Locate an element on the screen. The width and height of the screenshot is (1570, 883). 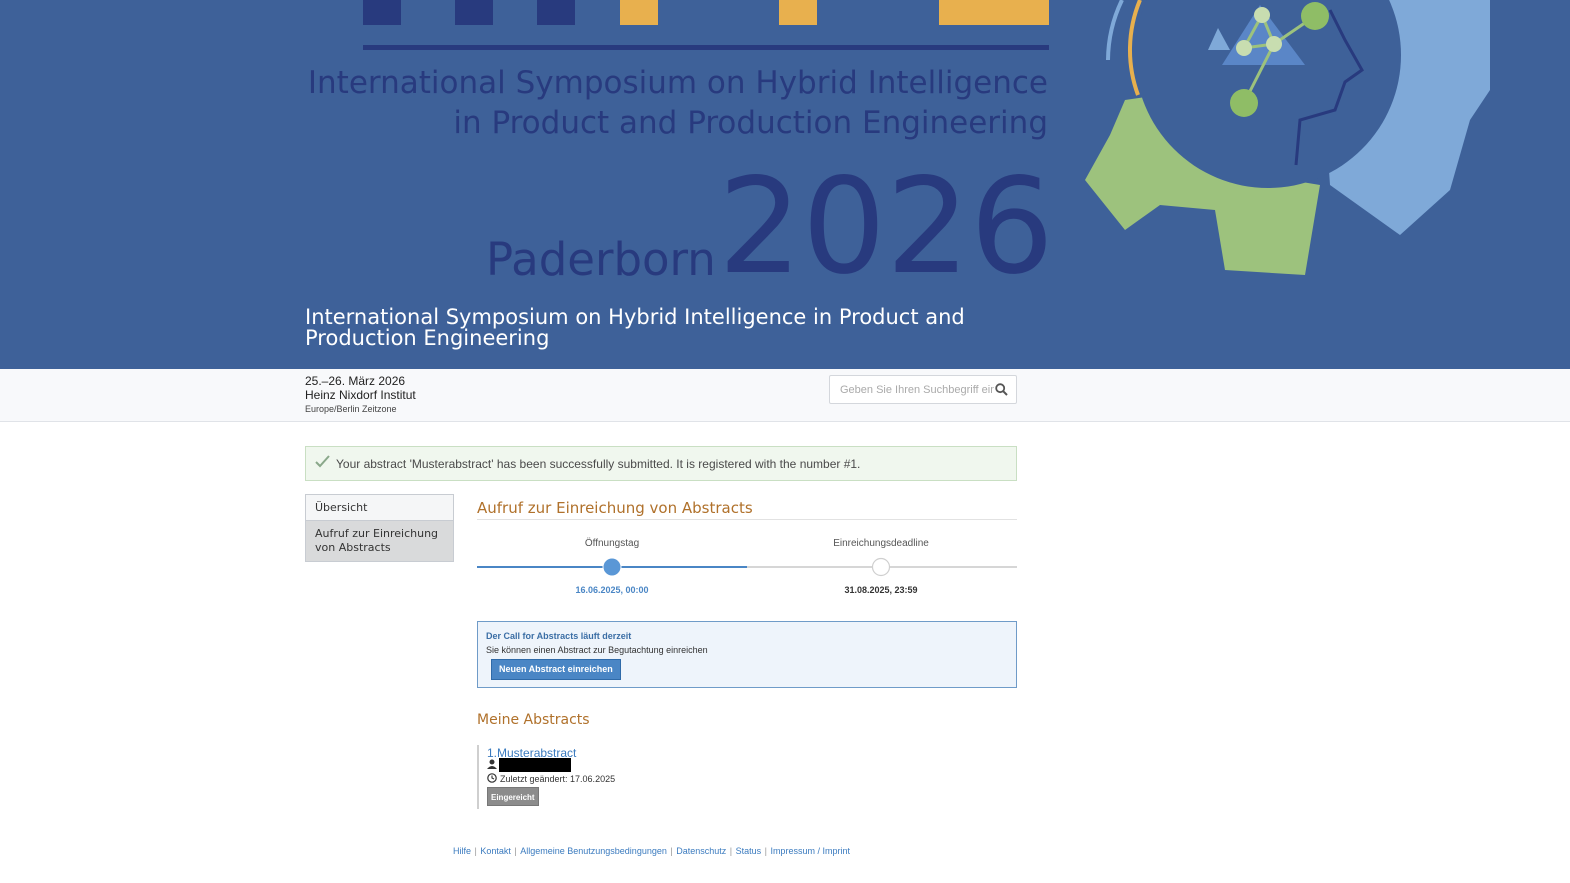
timeline-end-label: Einreichungsdeadline is located at coordinates (881, 543).